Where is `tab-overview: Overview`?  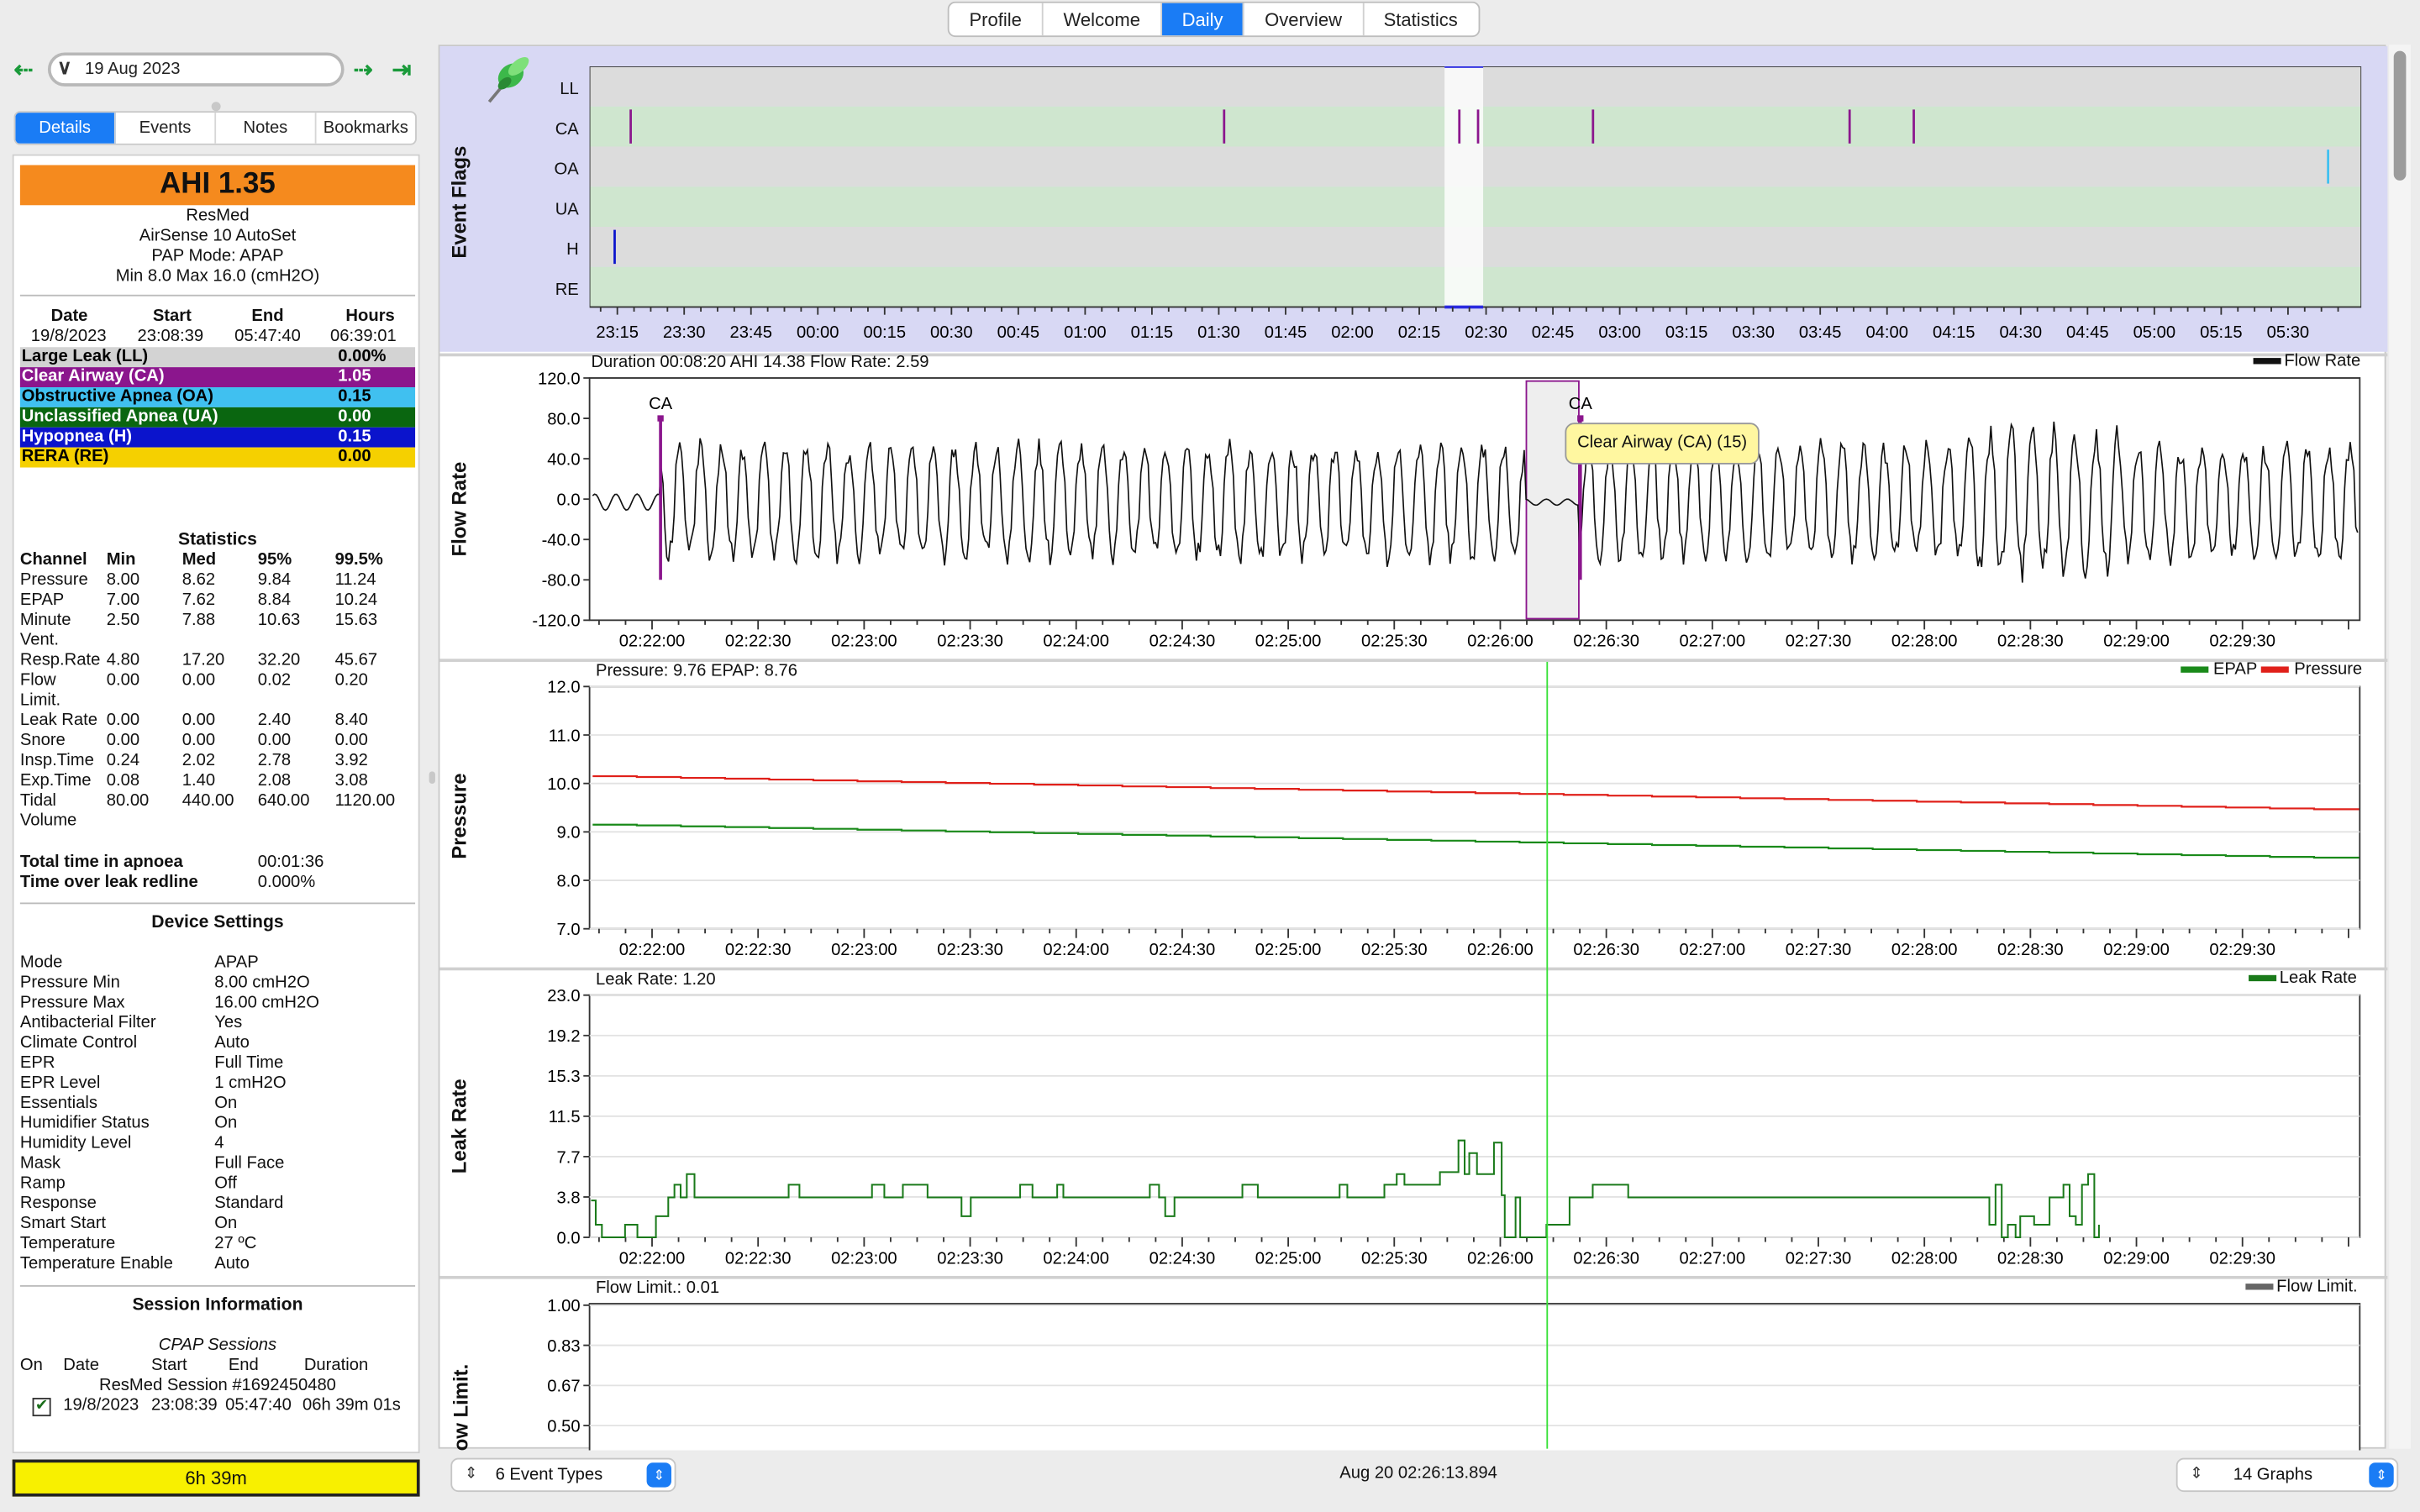 tab-overview: Overview is located at coordinates (1304, 19).